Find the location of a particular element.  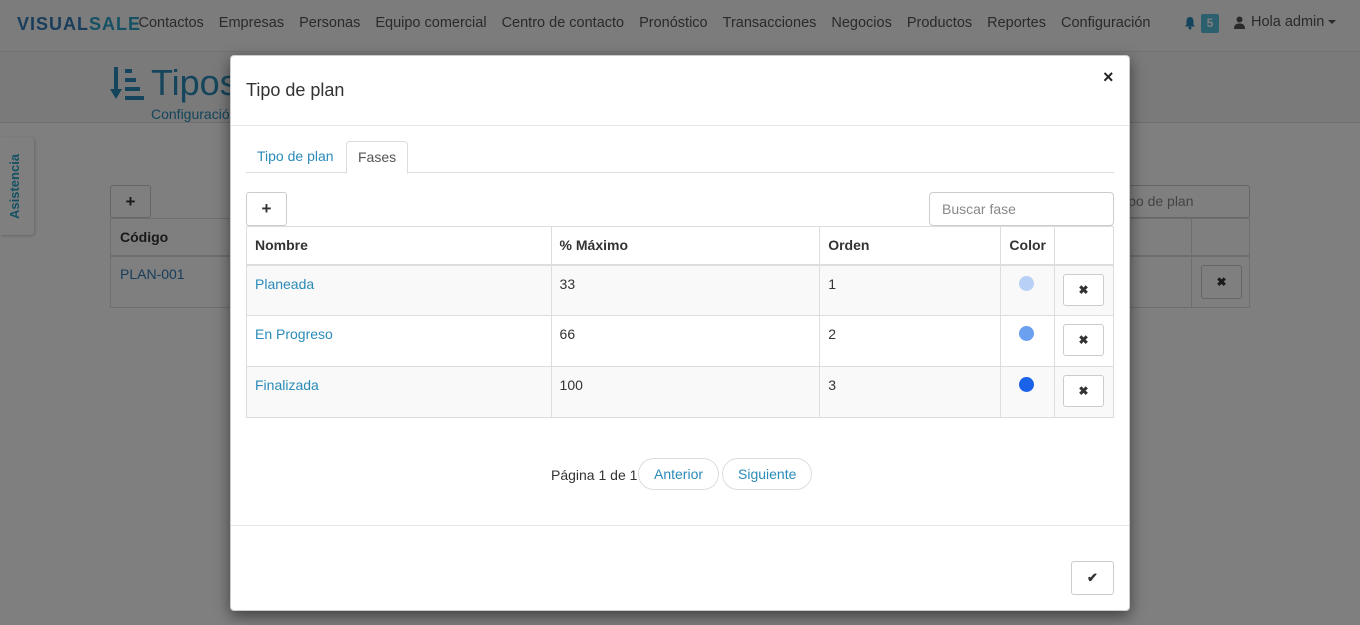

modal-header: Tipo de plan × is located at coordinates (680, 91).